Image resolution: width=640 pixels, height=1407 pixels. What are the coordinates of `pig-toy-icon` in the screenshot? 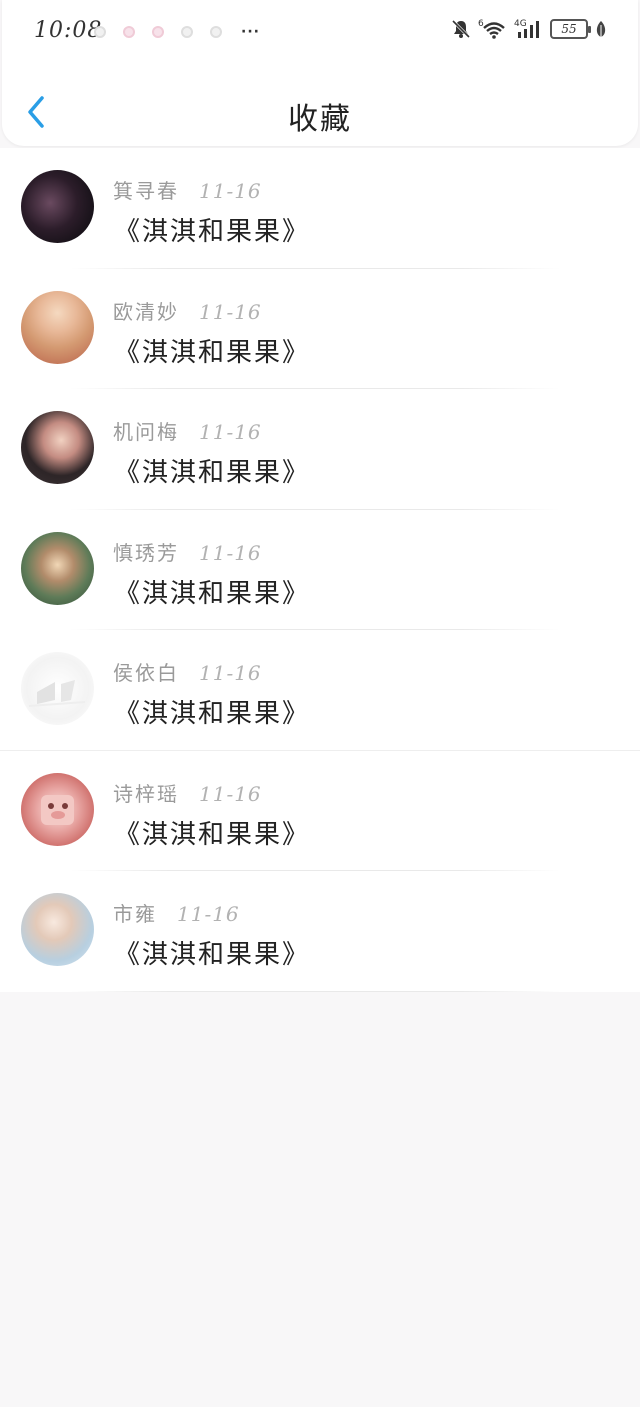 It's located at (57, 809).